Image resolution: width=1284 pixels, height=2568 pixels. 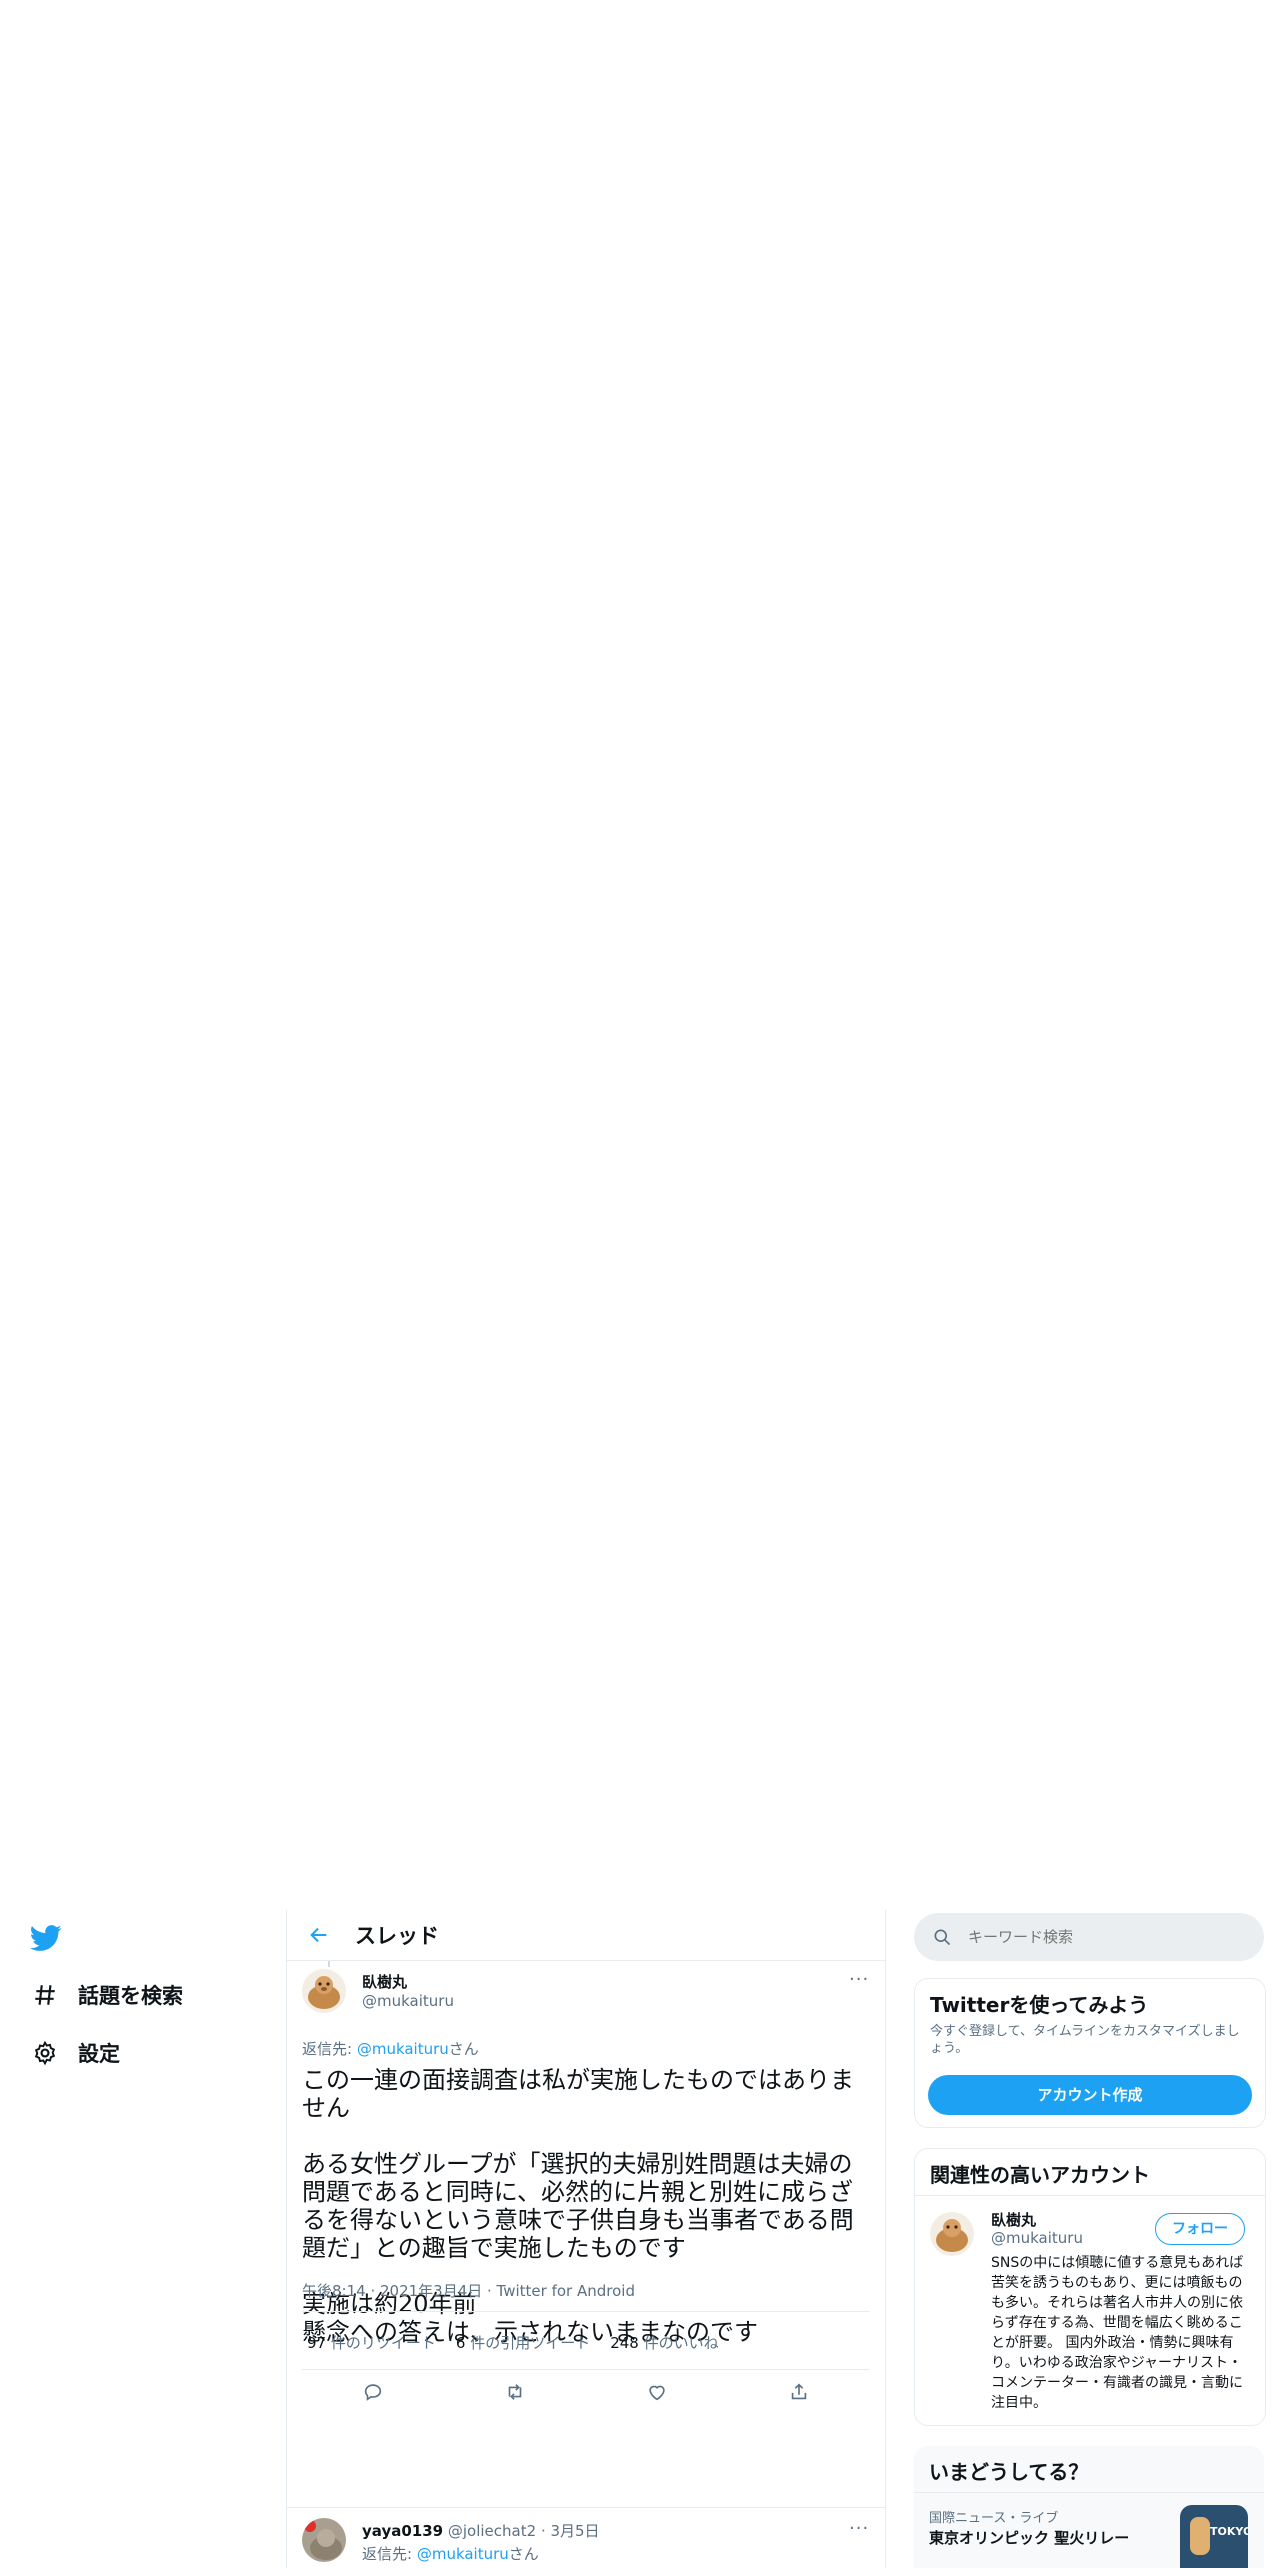 I want to click on retweets-stat: 97 件のリツイート, so click(x=371, y=2342).